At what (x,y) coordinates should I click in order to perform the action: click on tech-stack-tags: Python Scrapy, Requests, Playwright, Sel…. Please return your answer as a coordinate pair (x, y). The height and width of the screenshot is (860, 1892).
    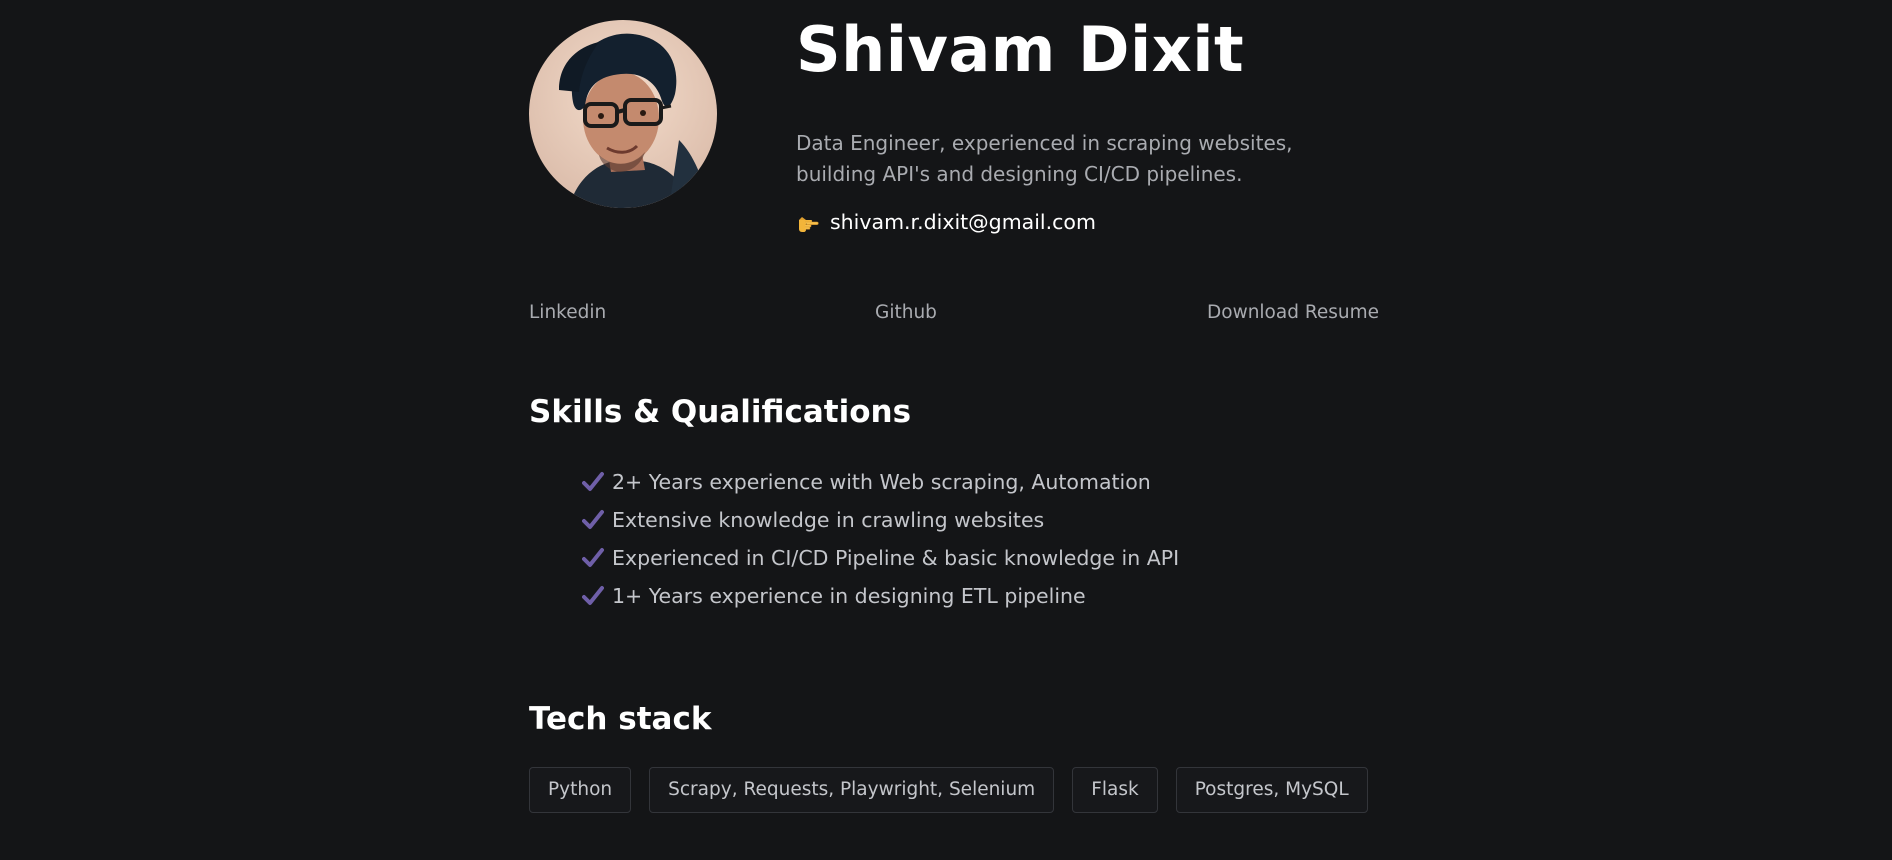
    Looking at the image, I should click on (957, 790).